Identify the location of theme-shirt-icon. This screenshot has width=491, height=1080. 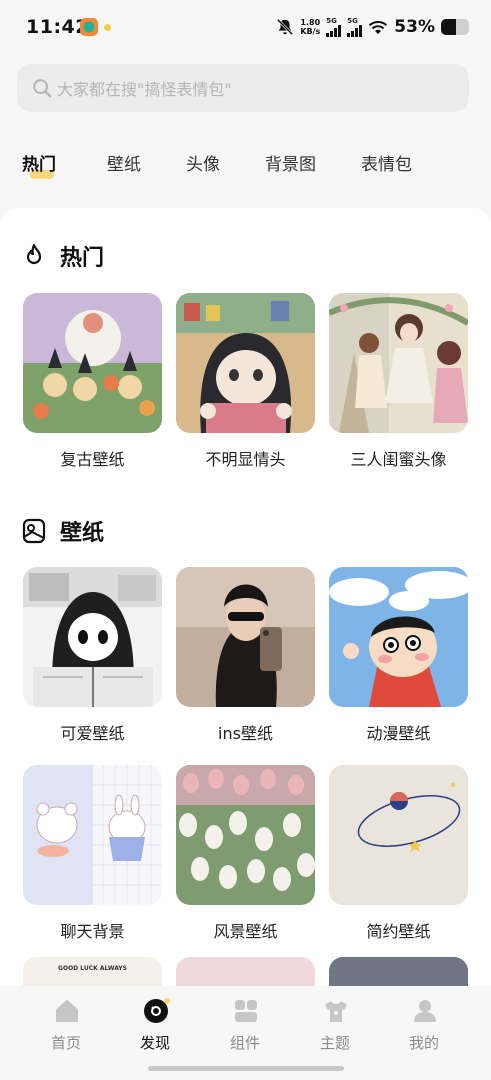
(336, 1011).